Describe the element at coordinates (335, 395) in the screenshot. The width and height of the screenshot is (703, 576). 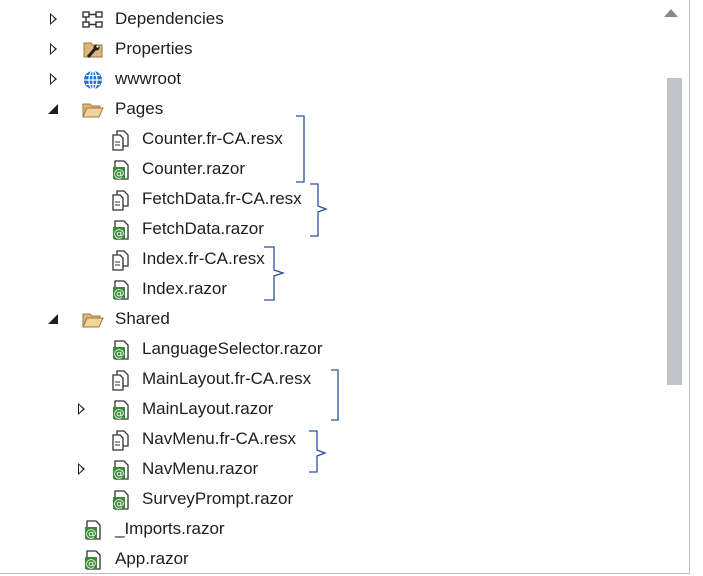
I see `brace-mainlayout` at that location.